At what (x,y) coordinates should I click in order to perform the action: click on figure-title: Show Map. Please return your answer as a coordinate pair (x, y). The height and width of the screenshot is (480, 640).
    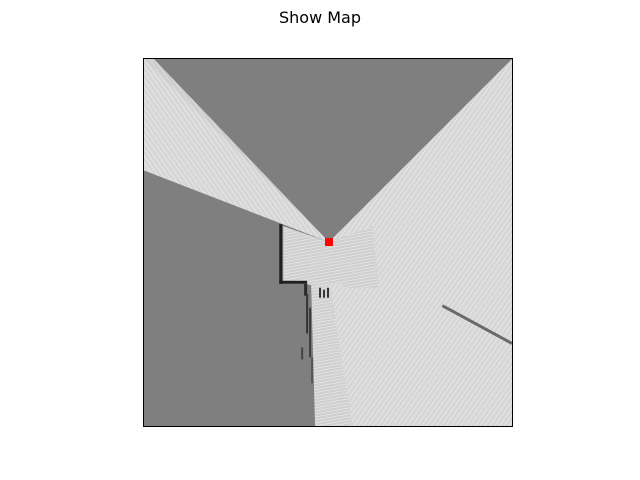
    Looking at the image, I should click on (320, 17).